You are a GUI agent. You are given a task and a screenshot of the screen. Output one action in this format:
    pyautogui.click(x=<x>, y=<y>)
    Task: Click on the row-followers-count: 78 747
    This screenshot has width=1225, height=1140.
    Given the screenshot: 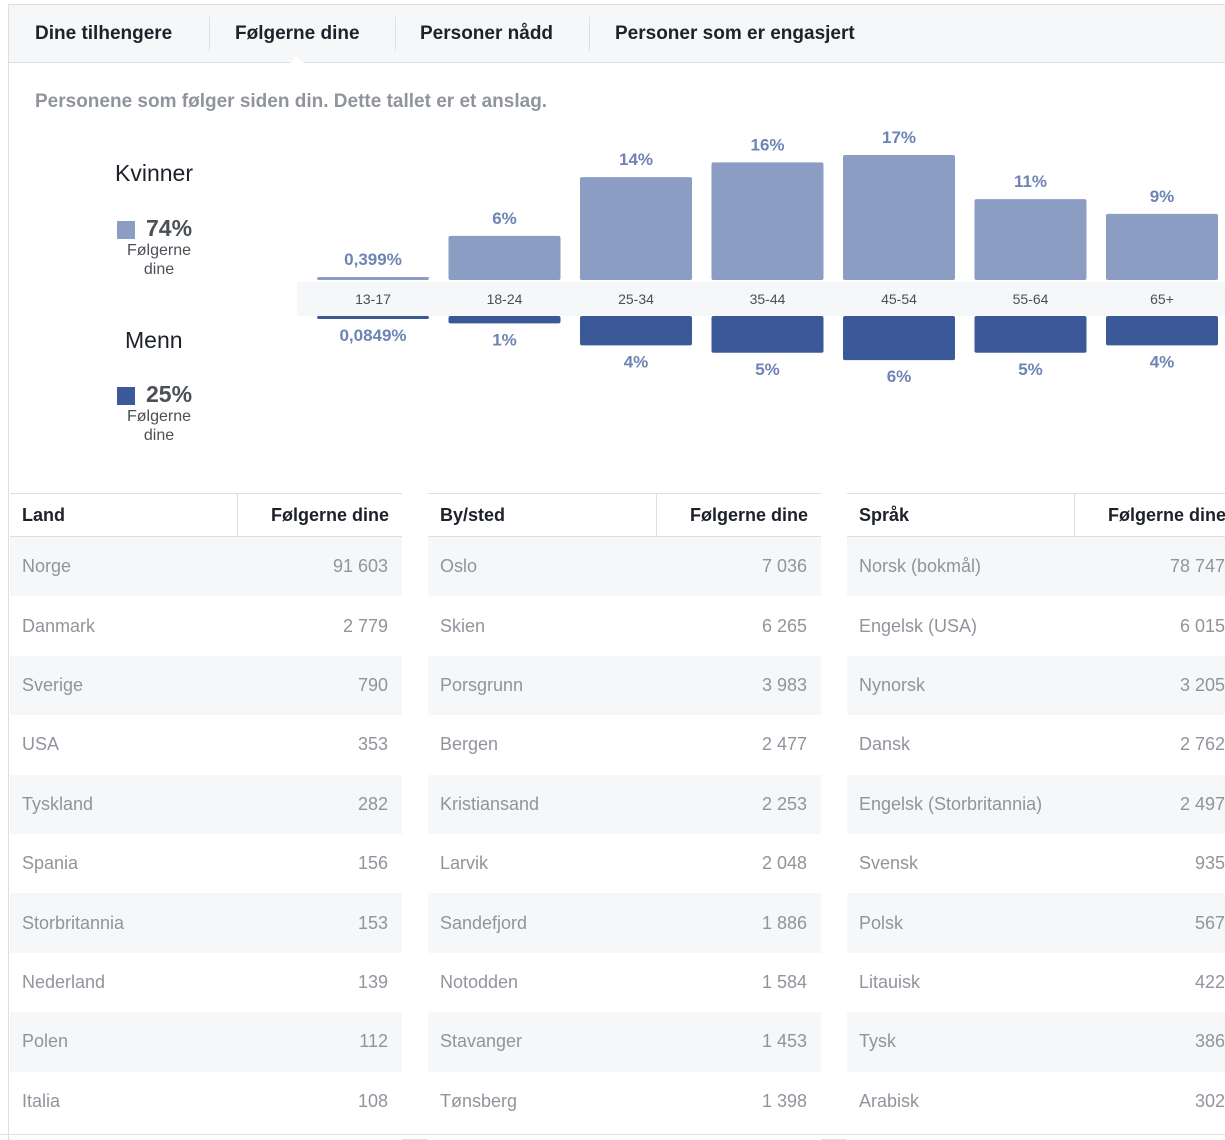 What is the action you would take?
    pyautogui.click(x=1197, y=566)
    